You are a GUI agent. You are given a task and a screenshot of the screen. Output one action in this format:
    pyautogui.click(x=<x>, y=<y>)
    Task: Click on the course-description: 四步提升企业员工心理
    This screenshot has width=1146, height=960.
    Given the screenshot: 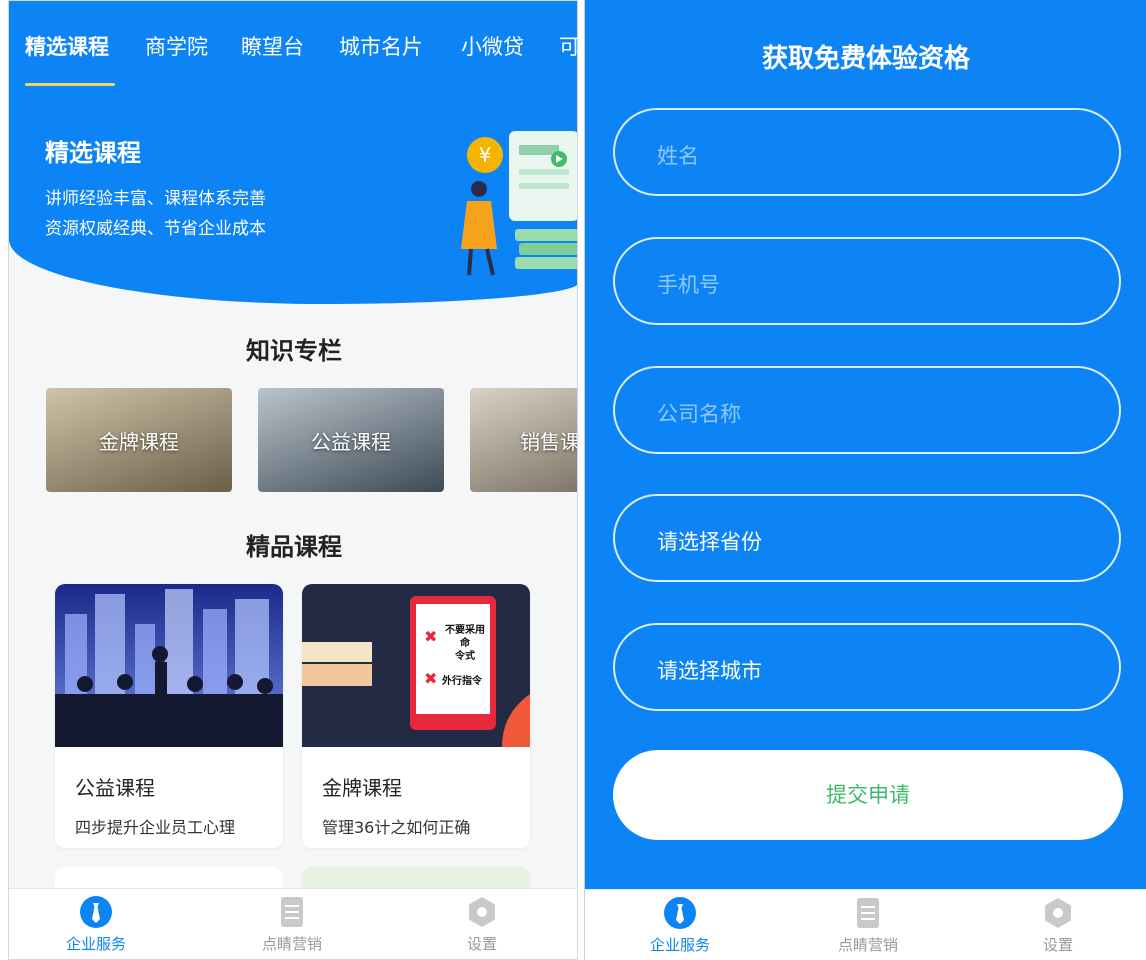 What is the action you would take?
    pyautogui.click(x=155, y=827)
    